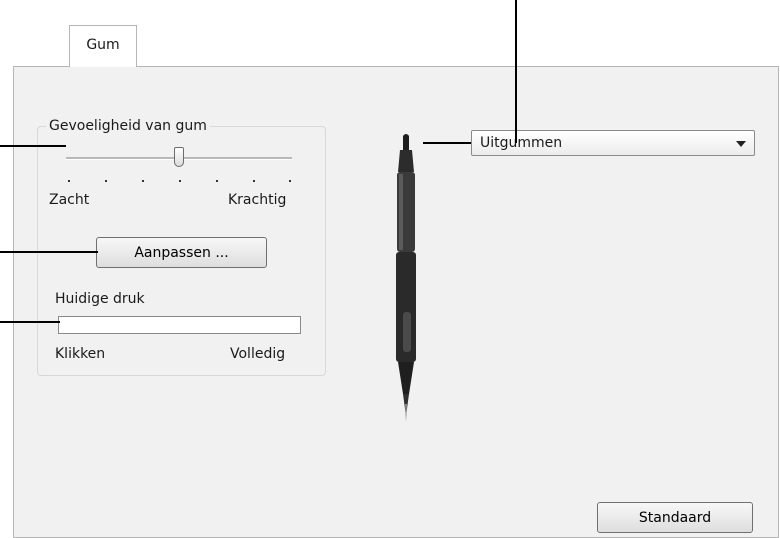  What do you see at coordinates (447, 143) in the screenshot?
I see `callout-line-function-horizontal` at bounding box center [447, 143].